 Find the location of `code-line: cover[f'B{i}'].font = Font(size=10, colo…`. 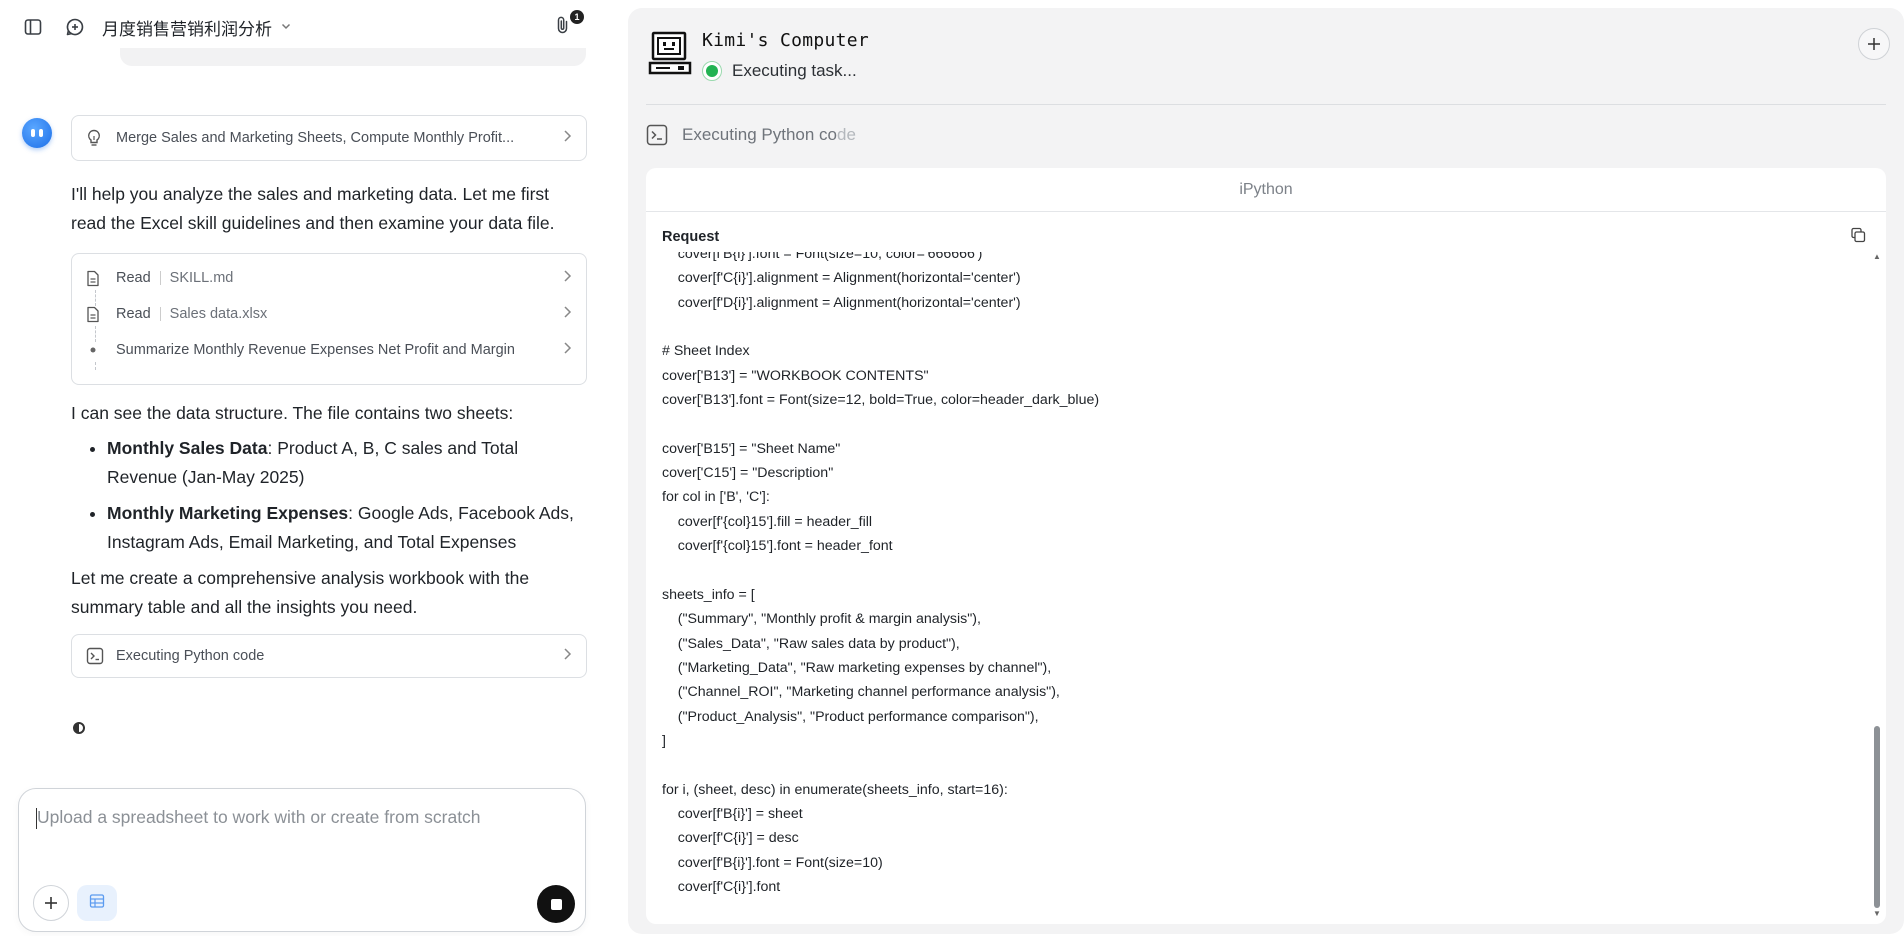

code-line: cover[f'B{i}'].font = Font(size=10, colo… is located at coordinates (822, 257).